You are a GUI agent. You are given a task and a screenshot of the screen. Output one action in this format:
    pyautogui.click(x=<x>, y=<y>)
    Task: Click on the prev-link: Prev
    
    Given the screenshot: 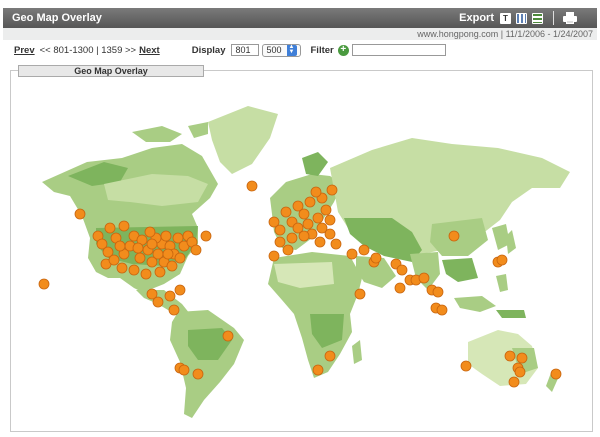 What is the action you would take?
    pyautogui.click(x=24, y=50)
    